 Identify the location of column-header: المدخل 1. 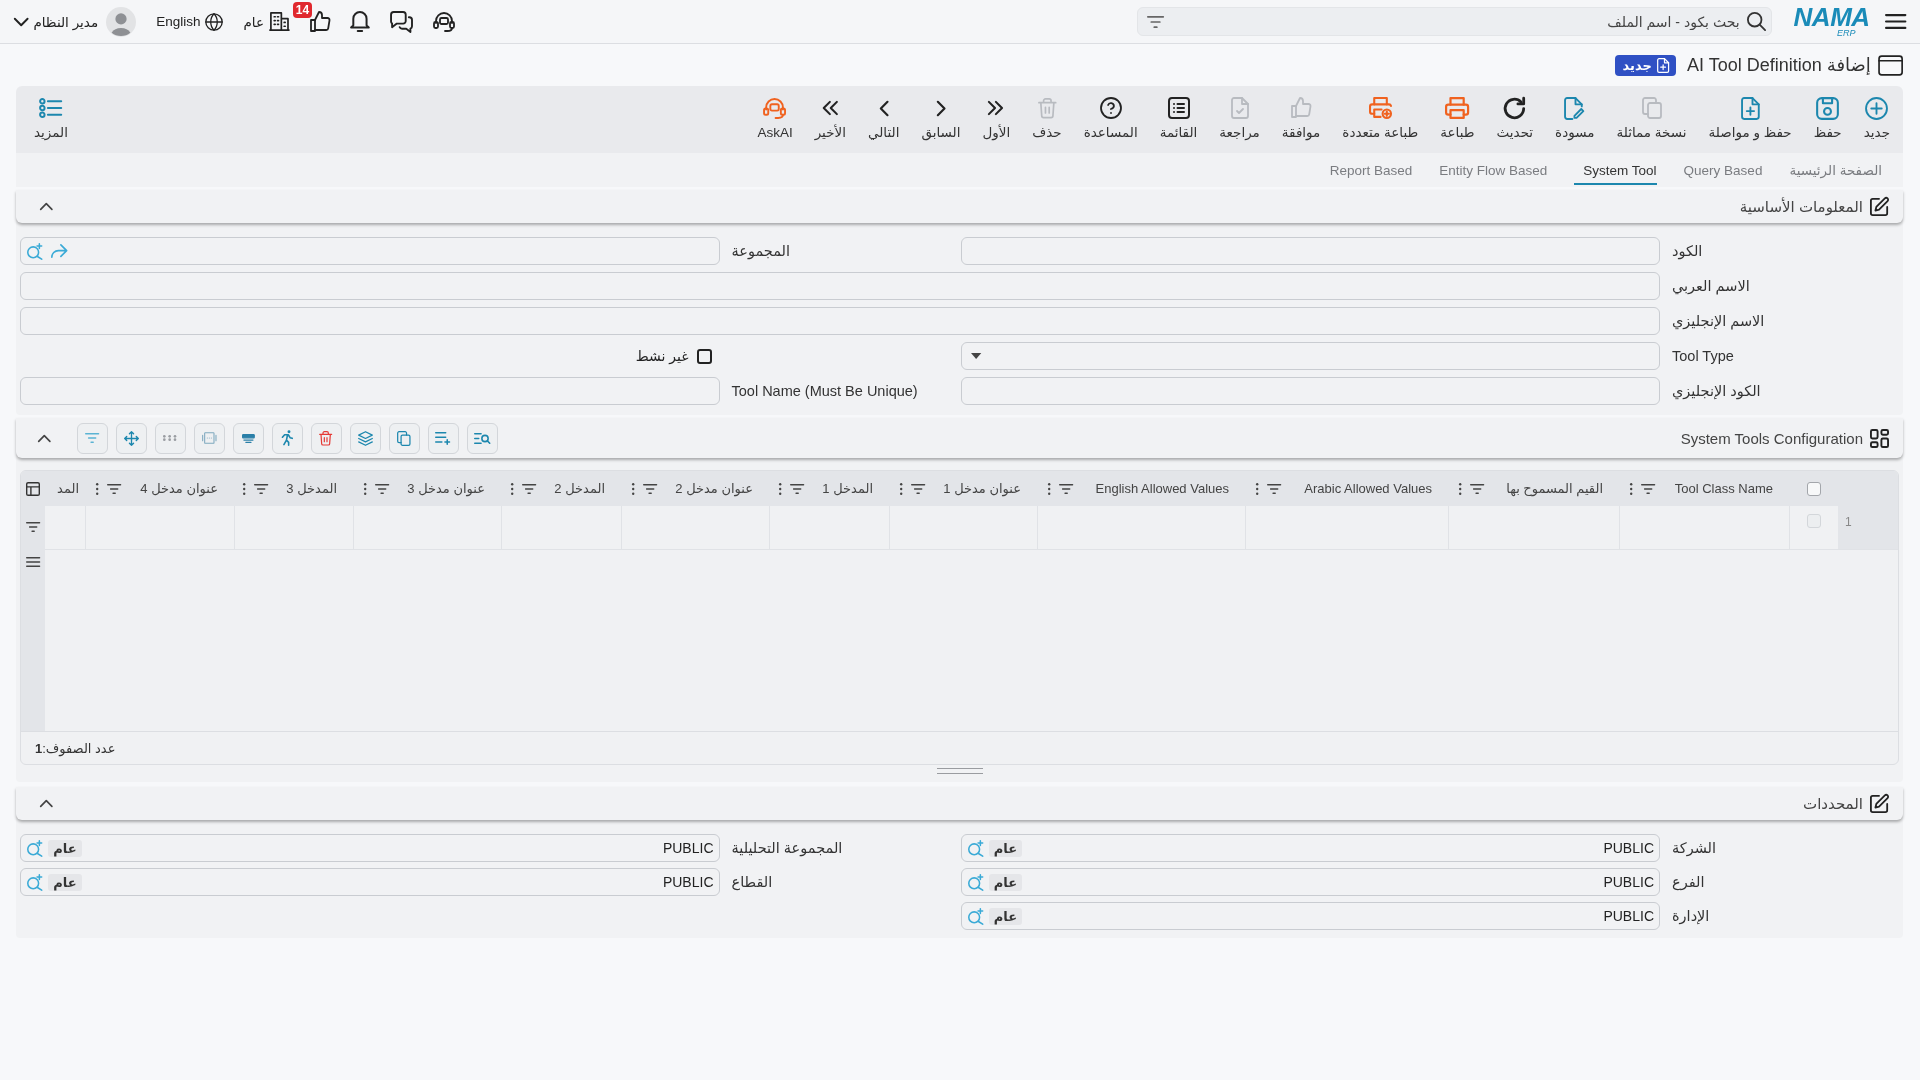
(847, 488).